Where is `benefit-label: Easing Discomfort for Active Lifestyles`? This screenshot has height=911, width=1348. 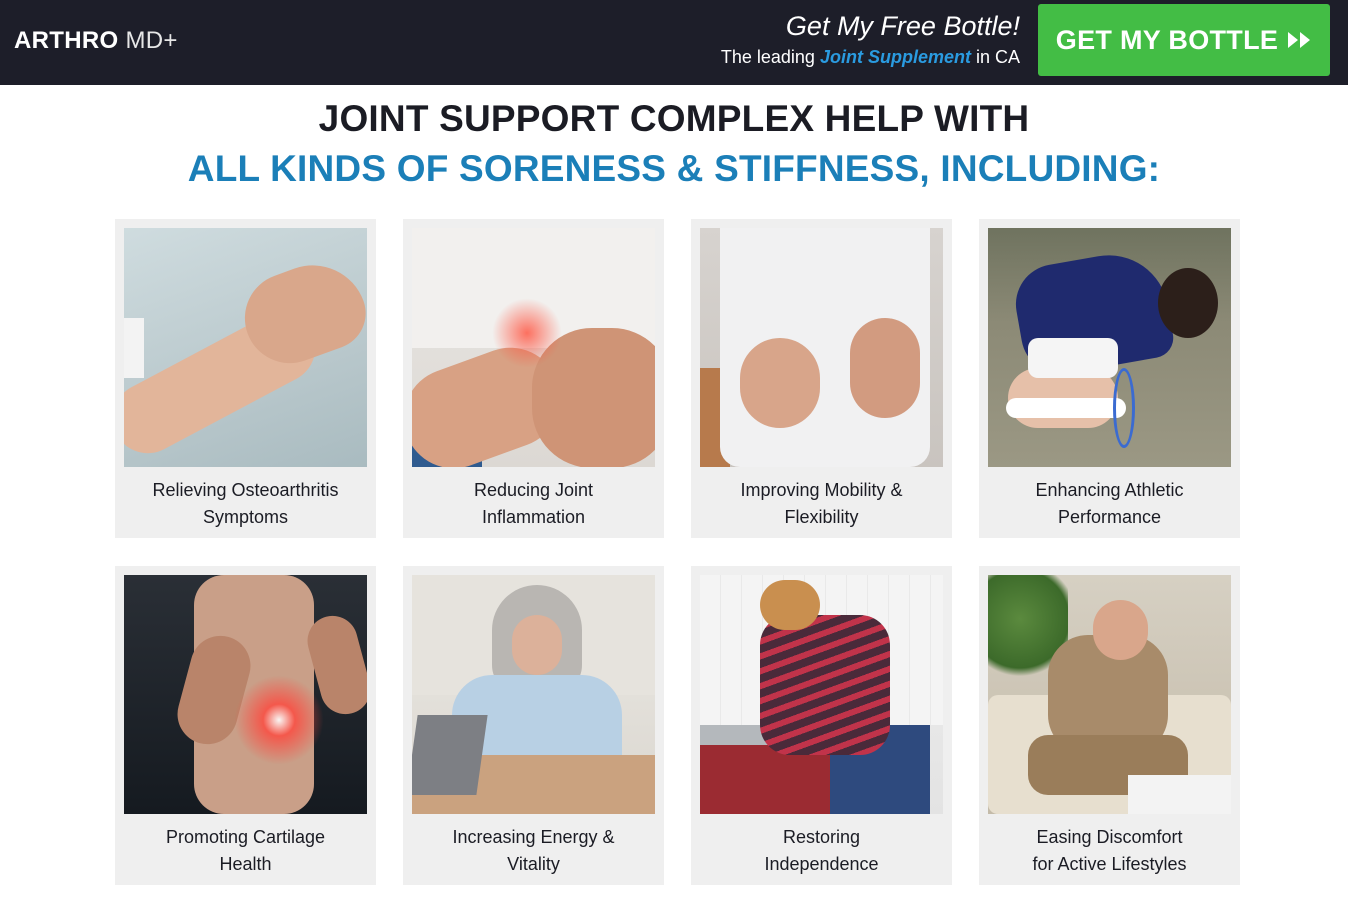 benefit-label: Easing Discomfort for Active Lifestyles is located at coordinates (1109, 850).